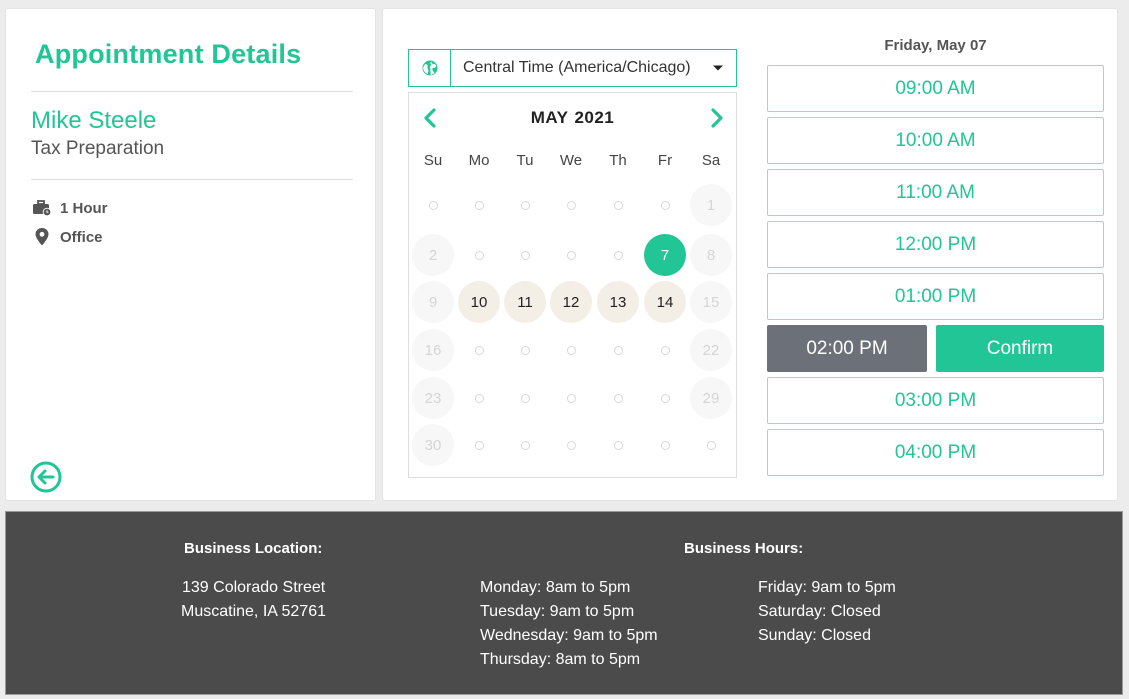 Image resolution: width=1129 pixels, height=699 pixels. I want to click on calendar-day-available: 10, so click(479, 302).